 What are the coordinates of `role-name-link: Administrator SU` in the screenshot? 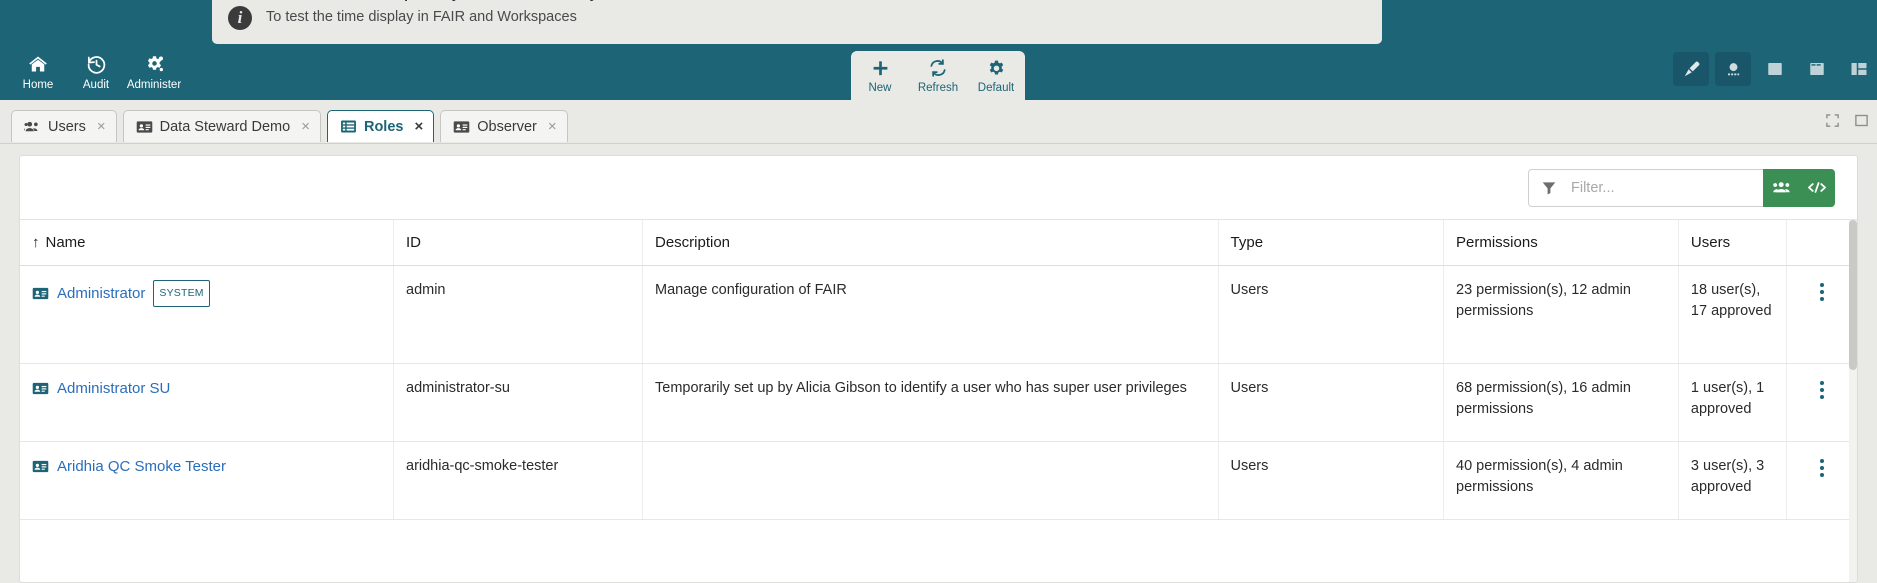 It's located at (113, 388).